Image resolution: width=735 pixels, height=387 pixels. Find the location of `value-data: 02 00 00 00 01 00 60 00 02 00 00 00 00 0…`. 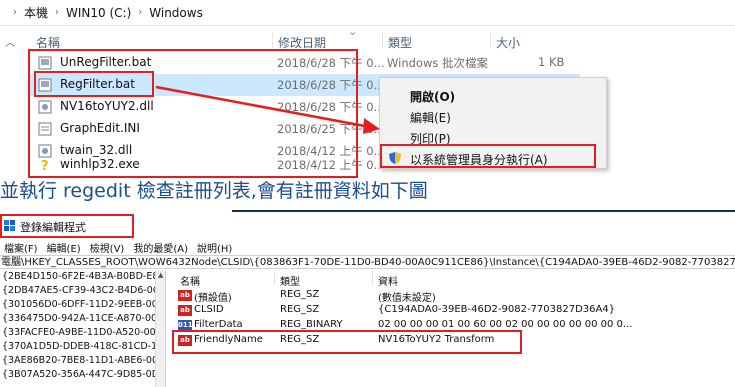

value-data: 02 00 00 00 01 00 60 00 02 00 00 00 00 0… is located at coordinates (505, 324).